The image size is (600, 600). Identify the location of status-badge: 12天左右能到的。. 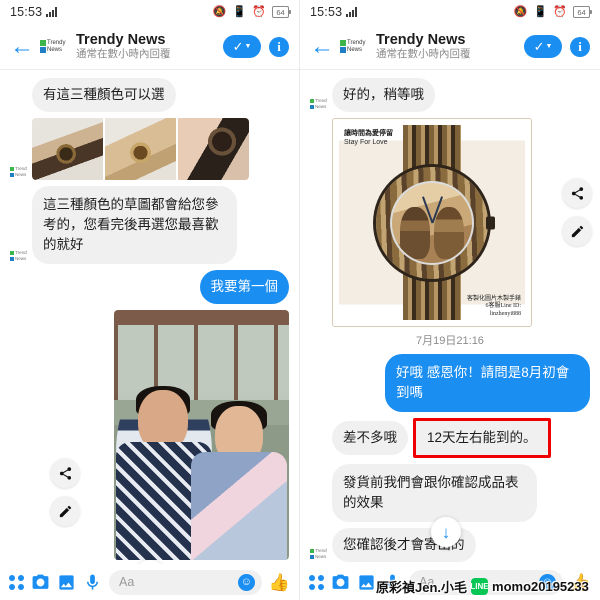
(482, 438).